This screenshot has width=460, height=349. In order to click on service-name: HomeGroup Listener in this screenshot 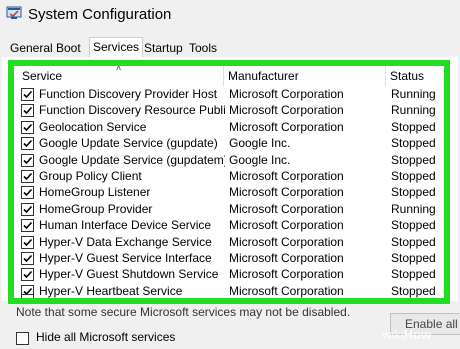, I will do `click(95, 192)`.